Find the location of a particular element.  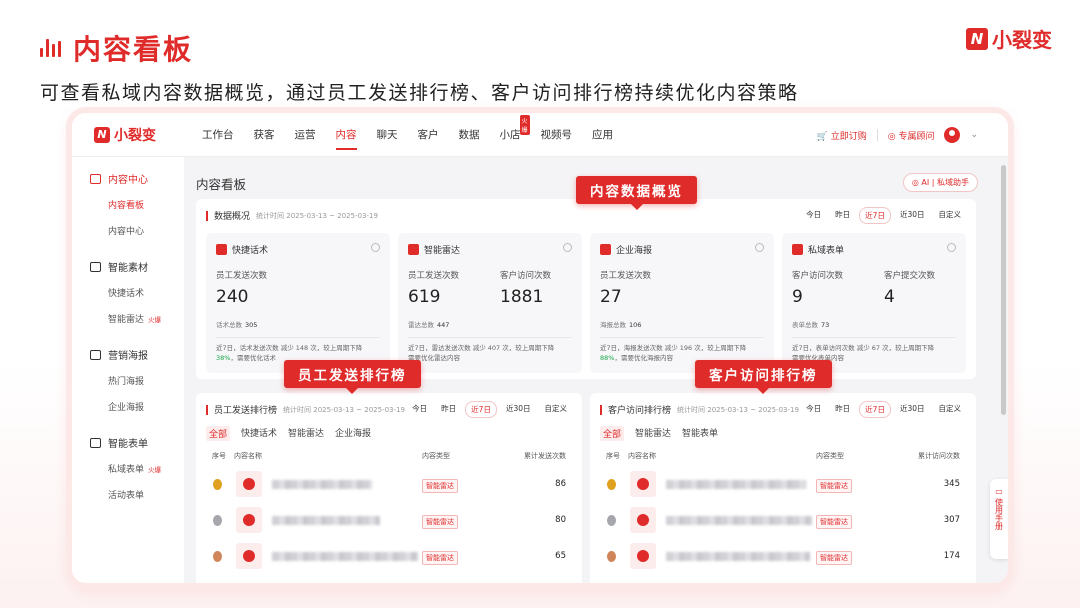

table-row: 智能雷达 65 is located at coordinates (389, 556).